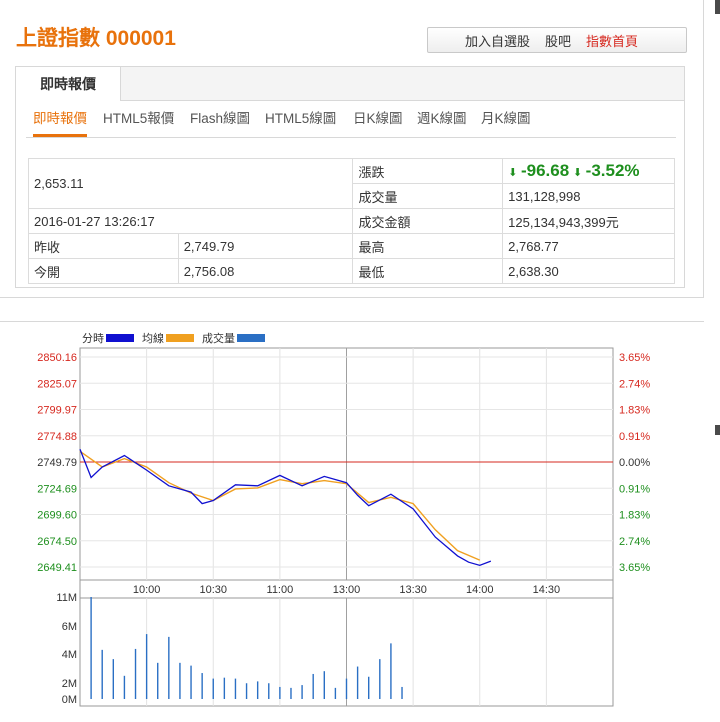 This screenshot has height=722, width=720. Describe the element at coordinates (68, 84) in the screenshot. I see `tab-realtime-quote: 即時報價` at that location.